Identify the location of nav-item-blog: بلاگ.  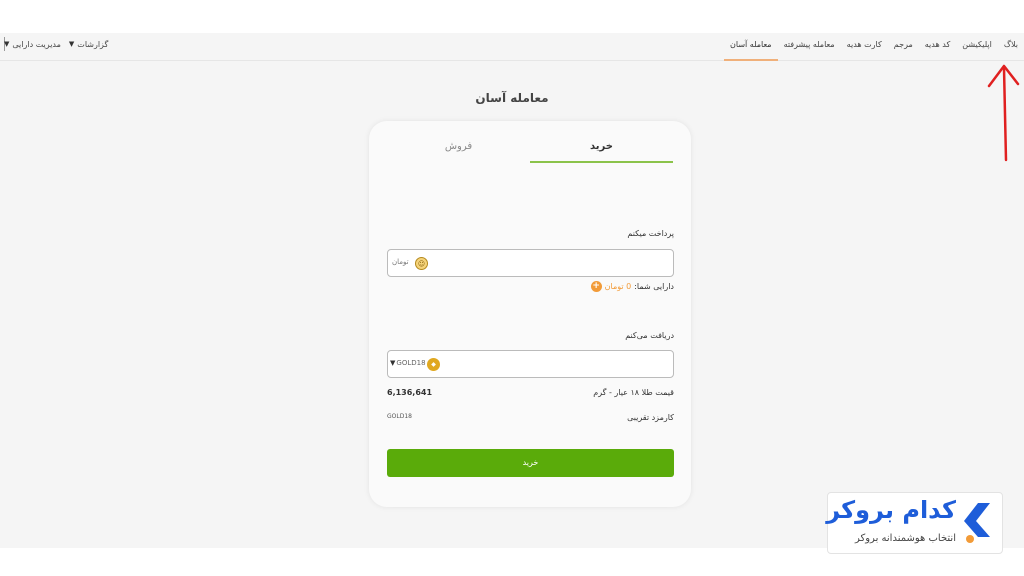
(1011, 47).